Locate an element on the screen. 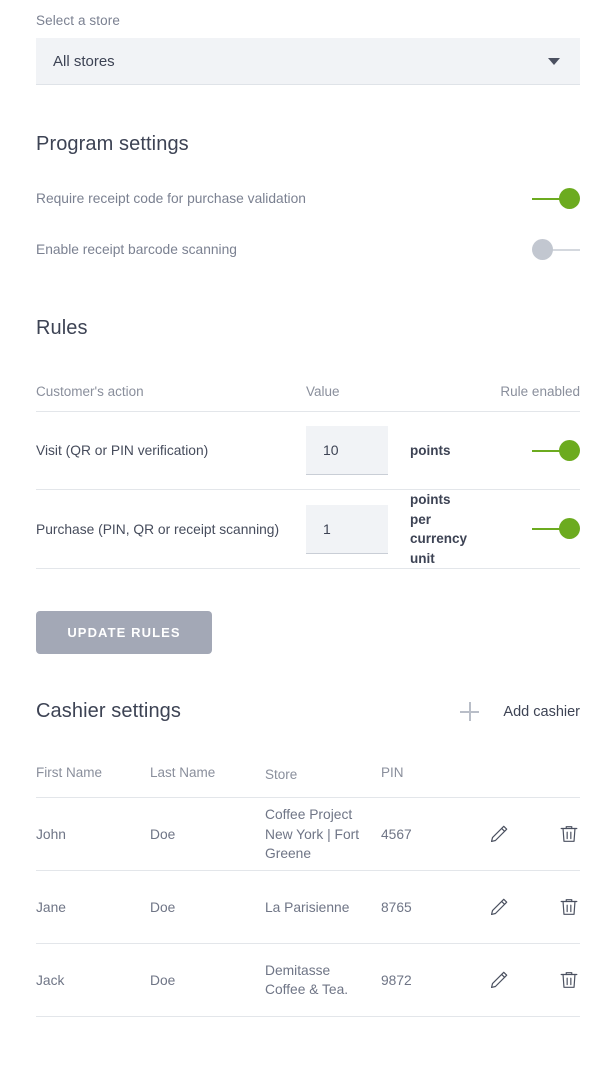  toggle-rule-purchase is located at coordinates (556, 529).